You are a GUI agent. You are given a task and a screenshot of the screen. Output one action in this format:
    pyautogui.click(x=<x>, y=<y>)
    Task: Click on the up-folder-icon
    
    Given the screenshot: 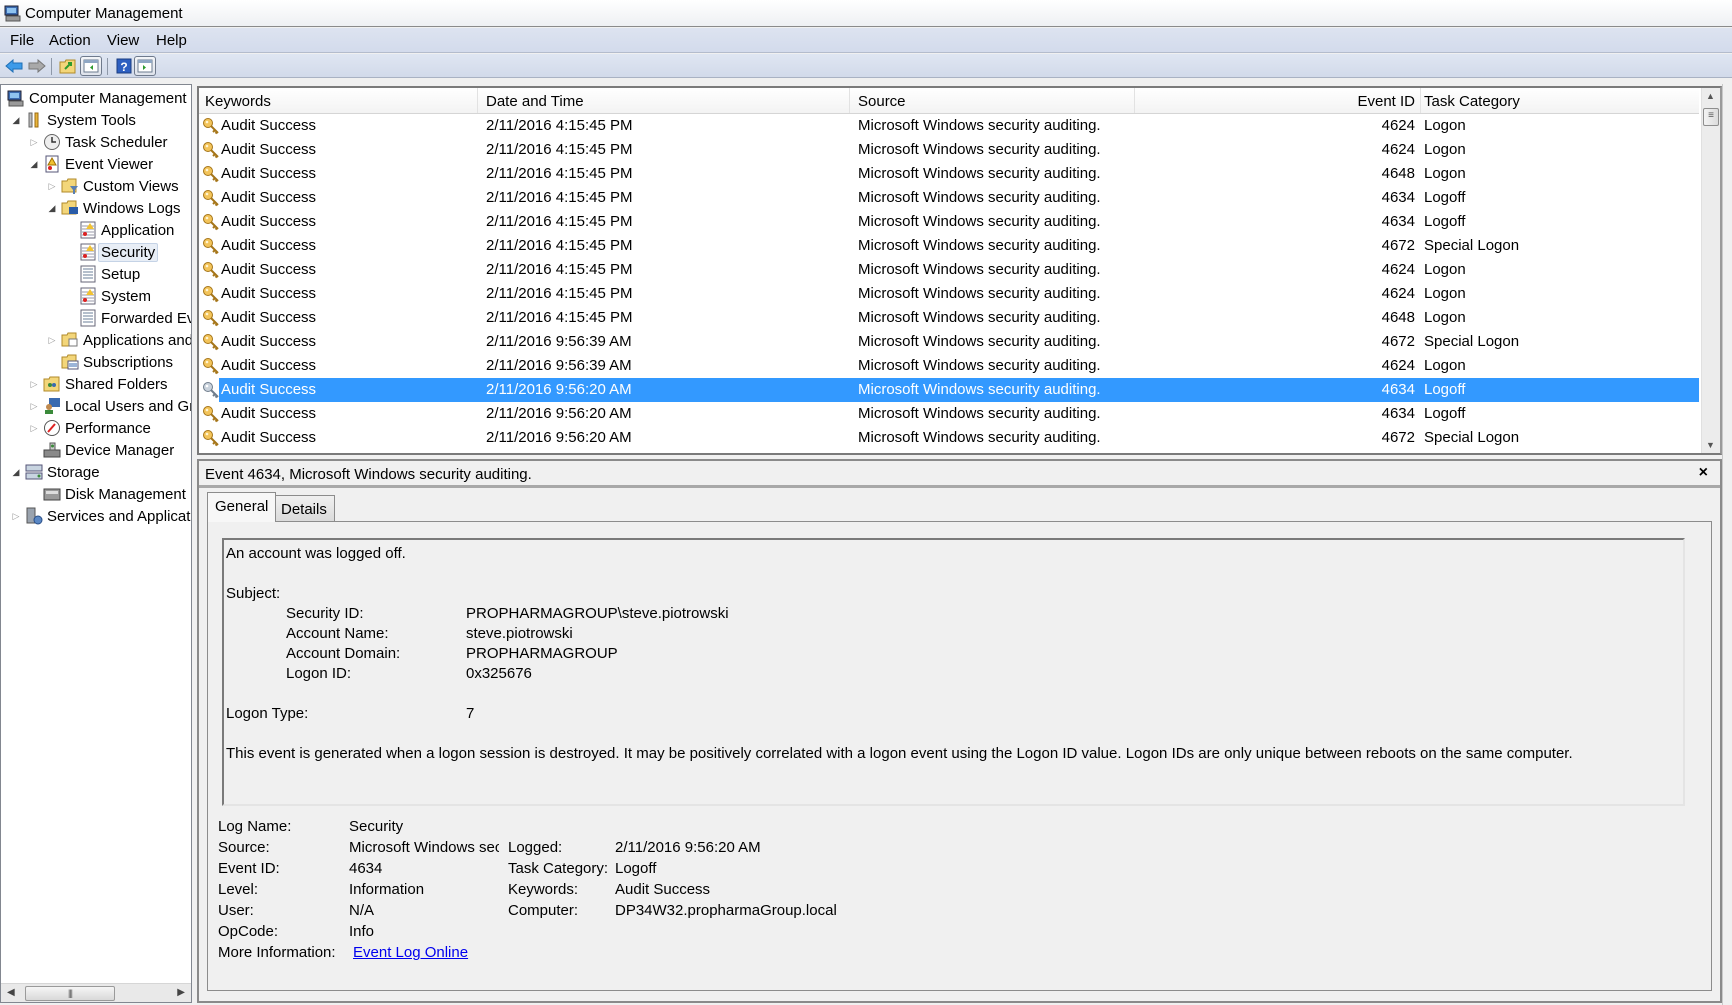 What is the action you would take?
    pyautogui.click(x=68, y=66)
    